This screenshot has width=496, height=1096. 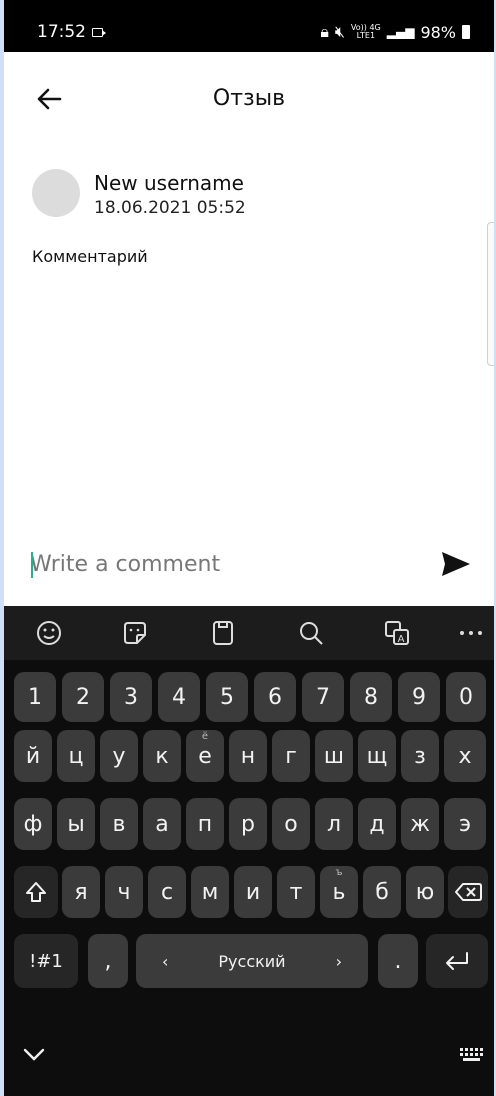 What do you see at coordinates (135, 633) in the screenshot?
I see `sticker-icon` at bounding box center [135, 633].